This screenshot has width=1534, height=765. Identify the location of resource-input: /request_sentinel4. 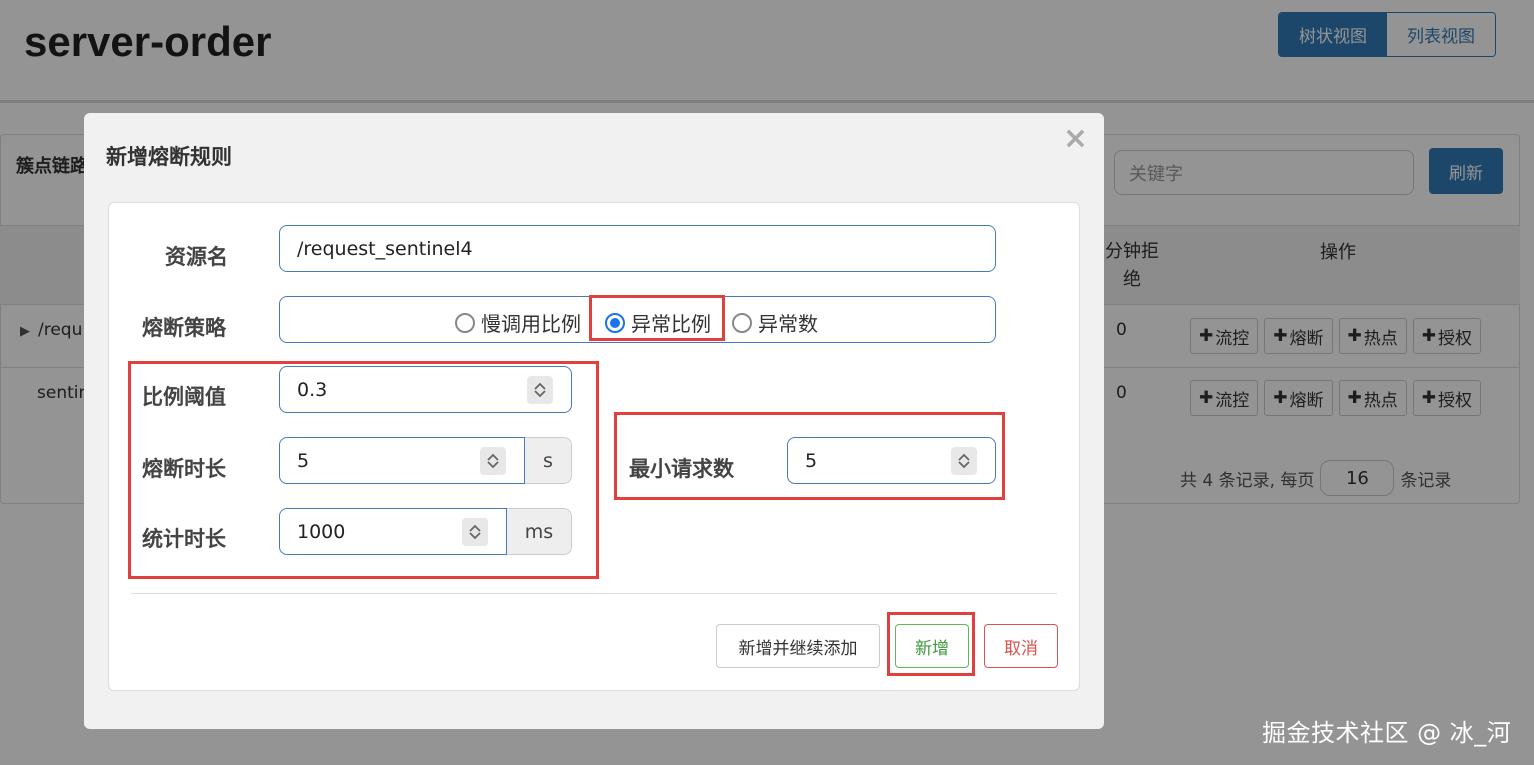
(637, 248).